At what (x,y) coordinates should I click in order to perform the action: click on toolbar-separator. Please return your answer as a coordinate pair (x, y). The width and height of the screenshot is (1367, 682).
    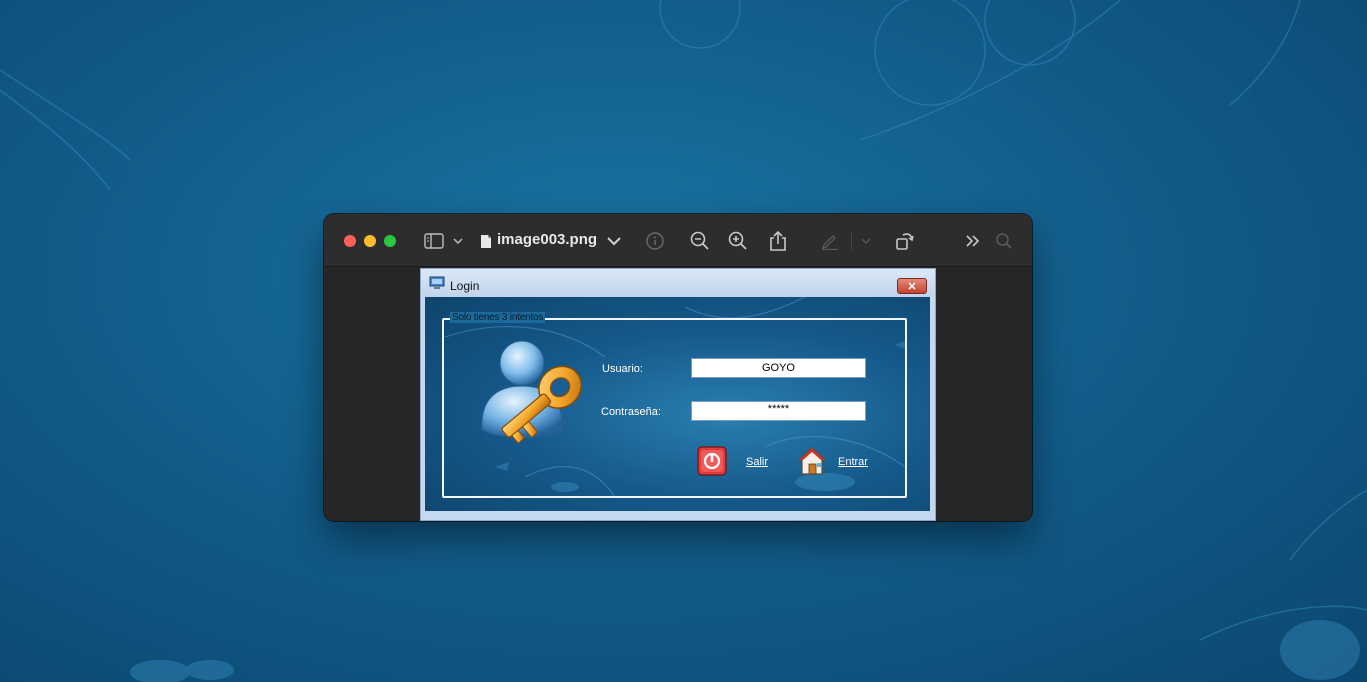
    Looking at the image, I should click on (851, 241).